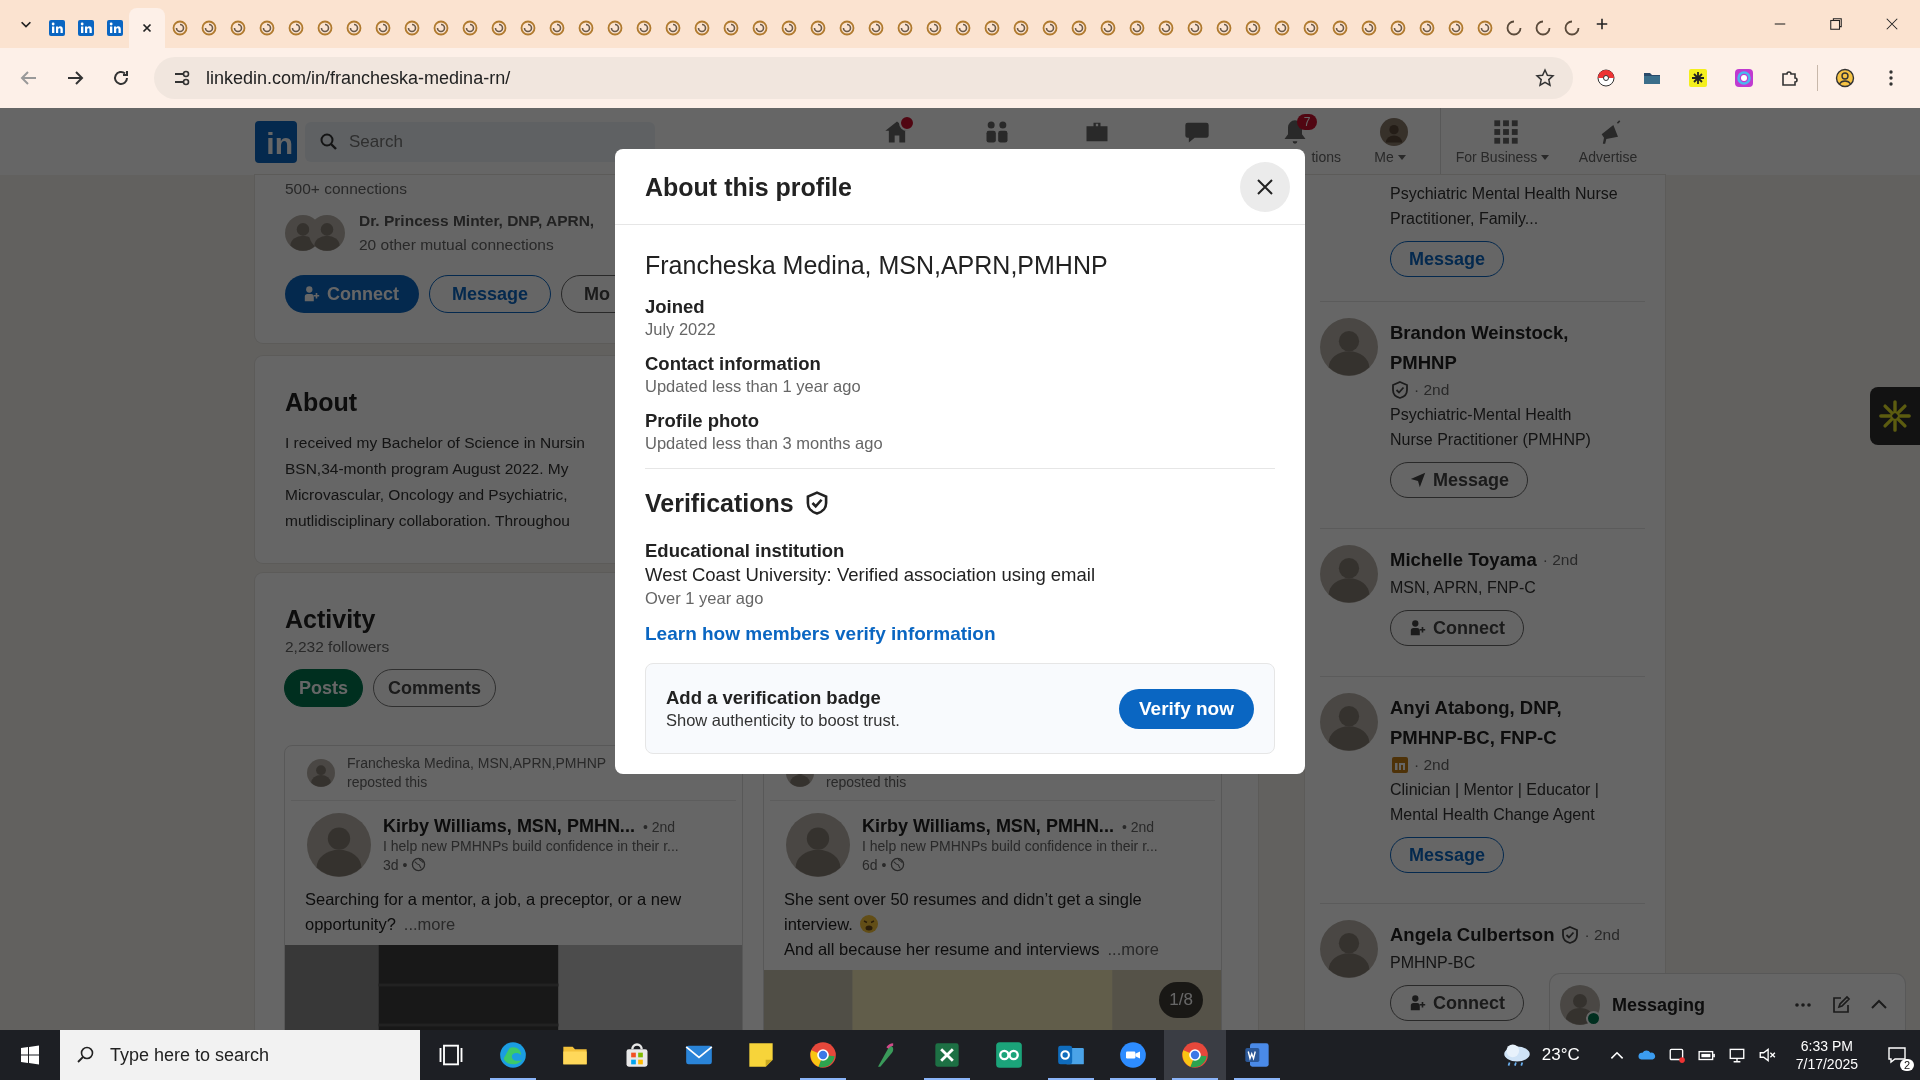  I want to click on compose-icon, so click(1841, 1005).